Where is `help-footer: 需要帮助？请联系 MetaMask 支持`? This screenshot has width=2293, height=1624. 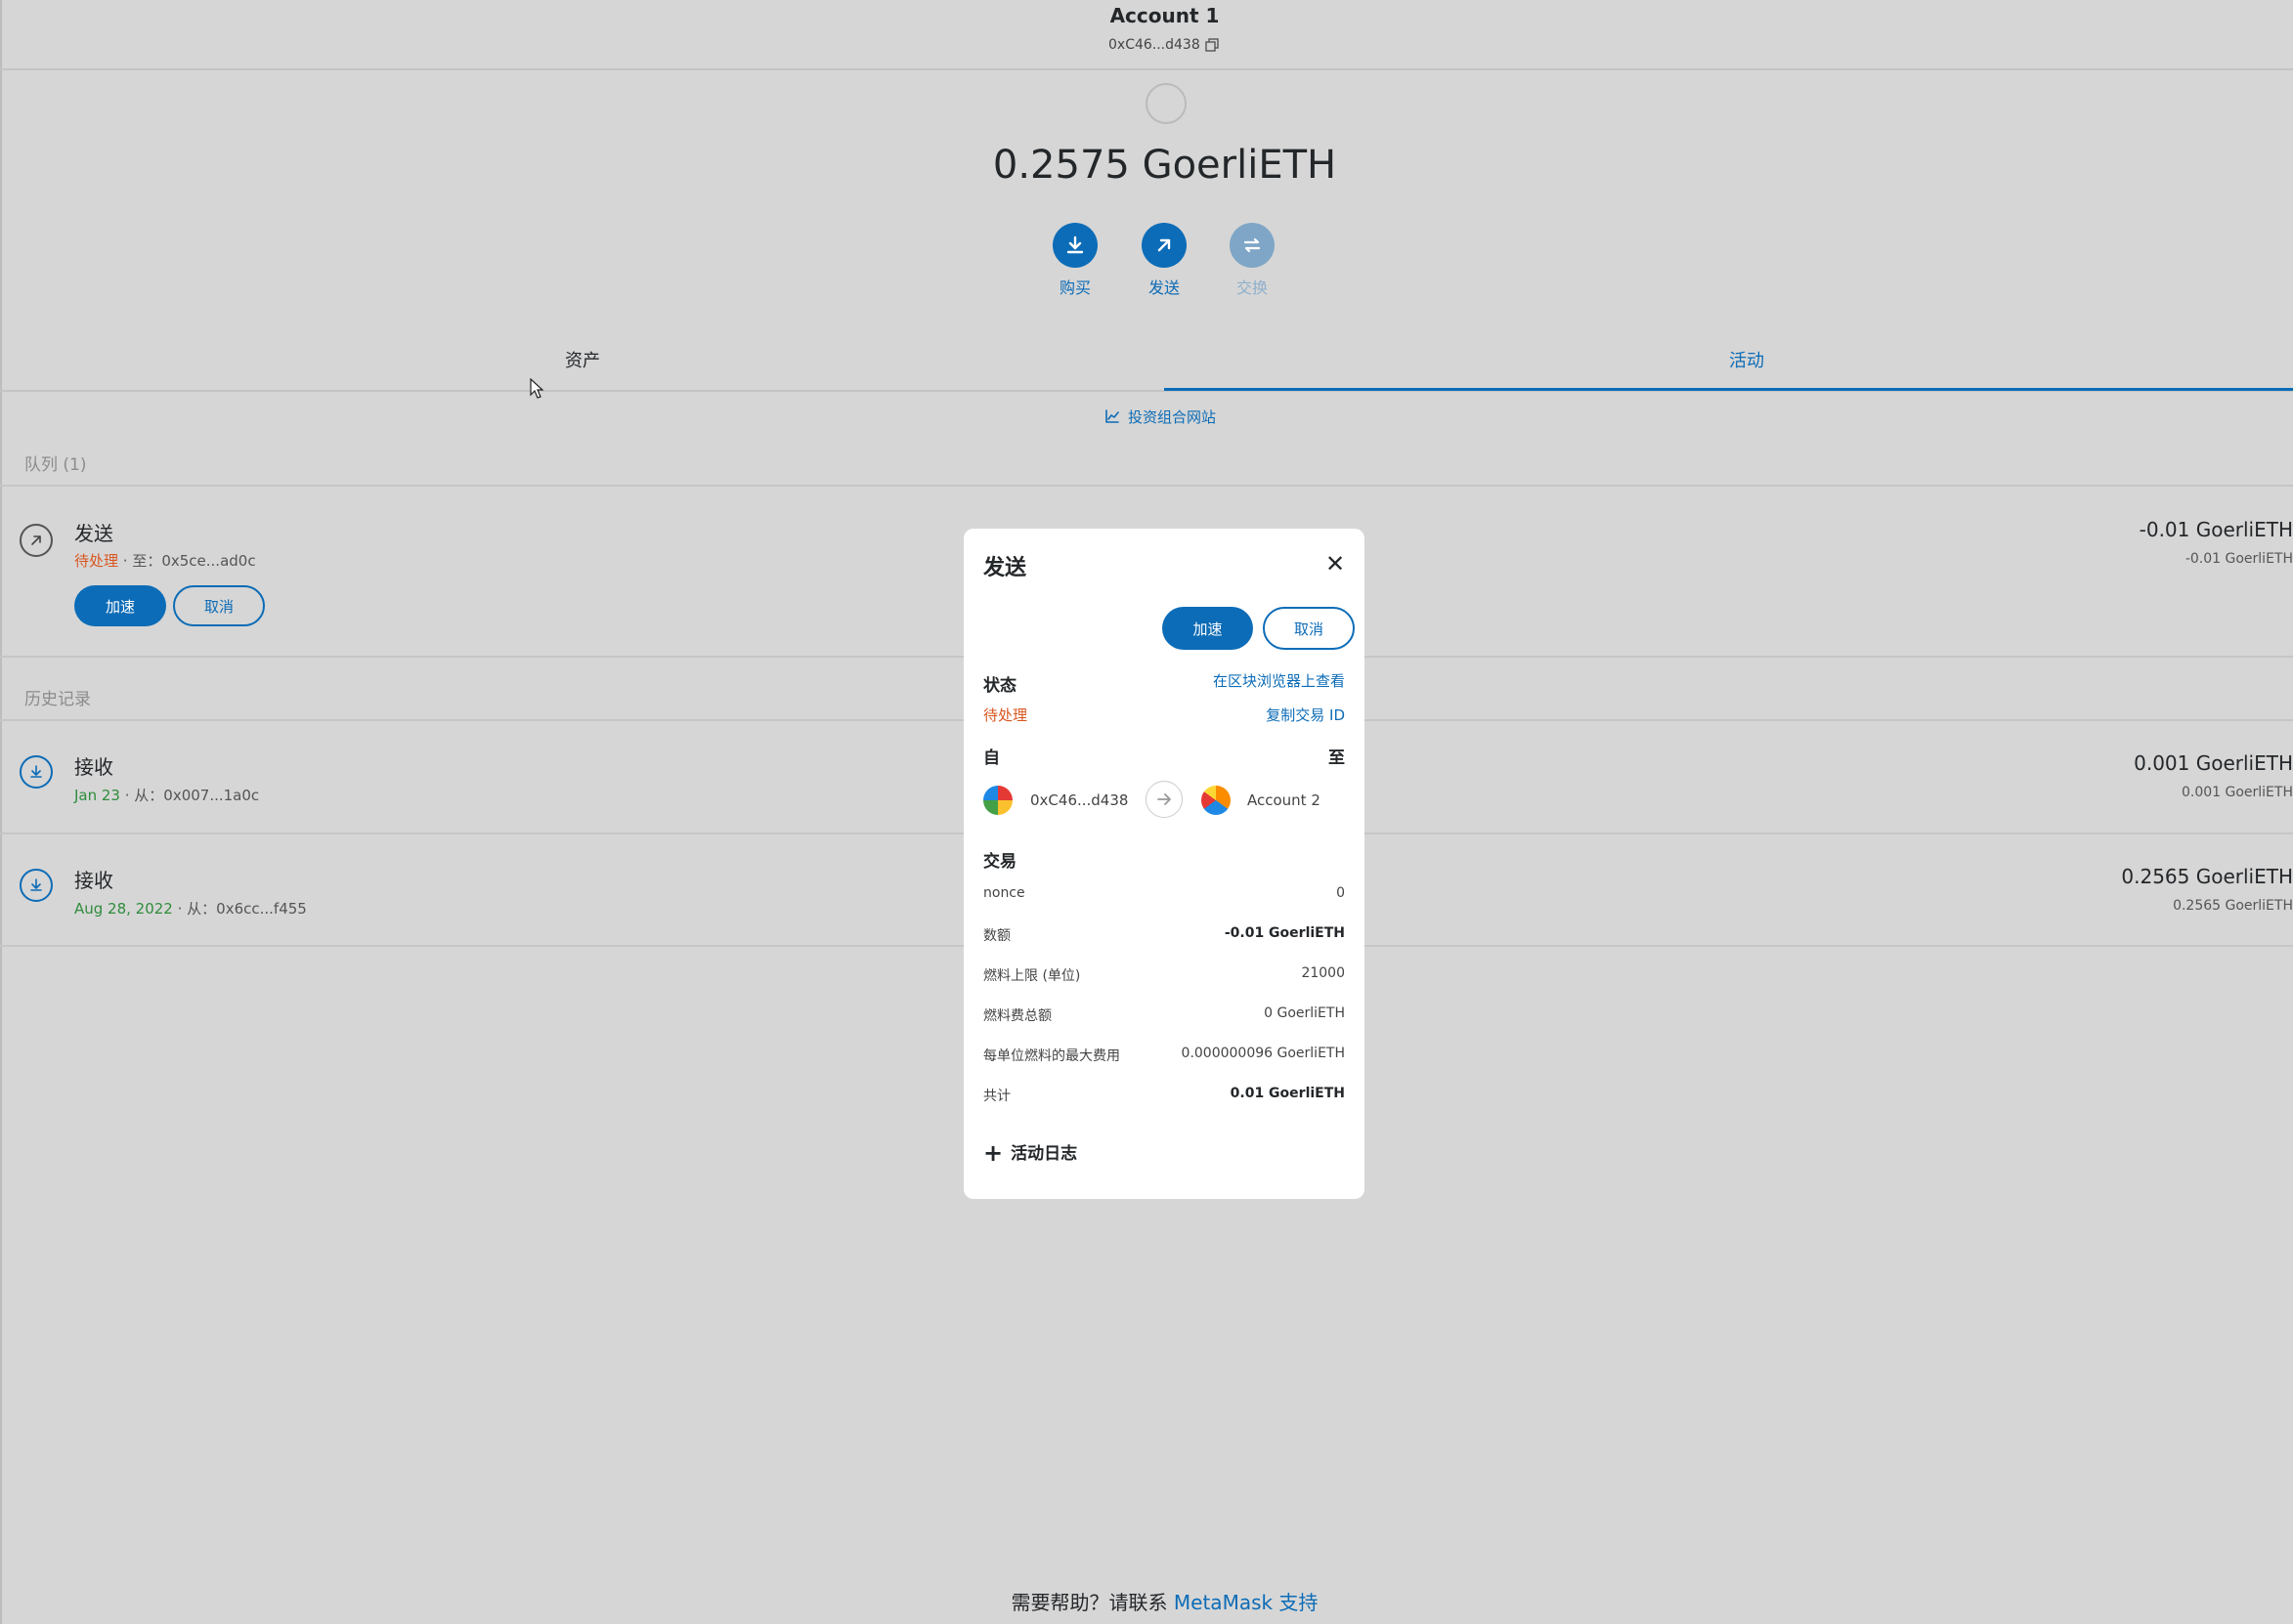
help-footer: 需要帮助？请联系 MetaMask 支持 is located at coordinates (1146, 1601).